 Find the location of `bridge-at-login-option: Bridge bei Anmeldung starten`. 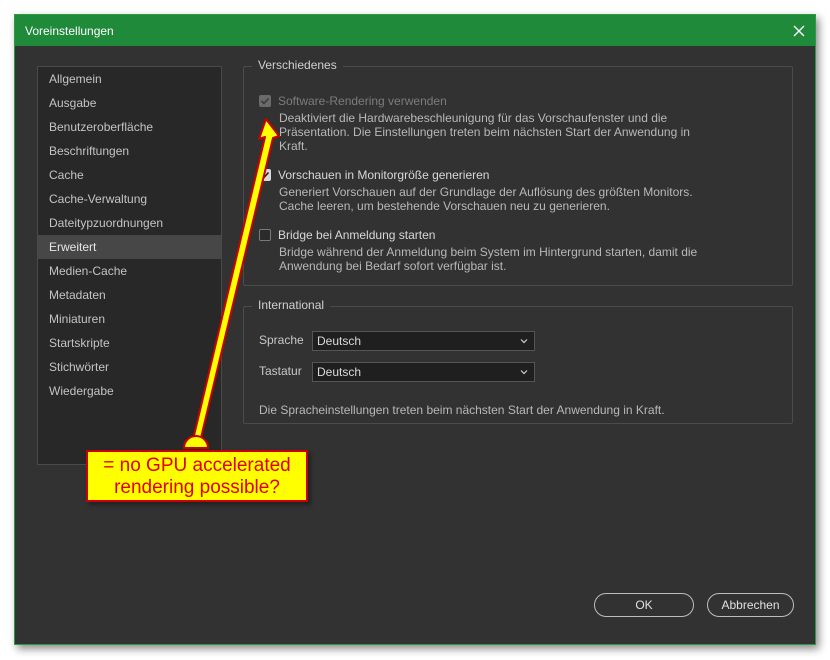

bridge-at-login-option: Bridge bei Anmeldung starten is located at coordinates (347, 235).